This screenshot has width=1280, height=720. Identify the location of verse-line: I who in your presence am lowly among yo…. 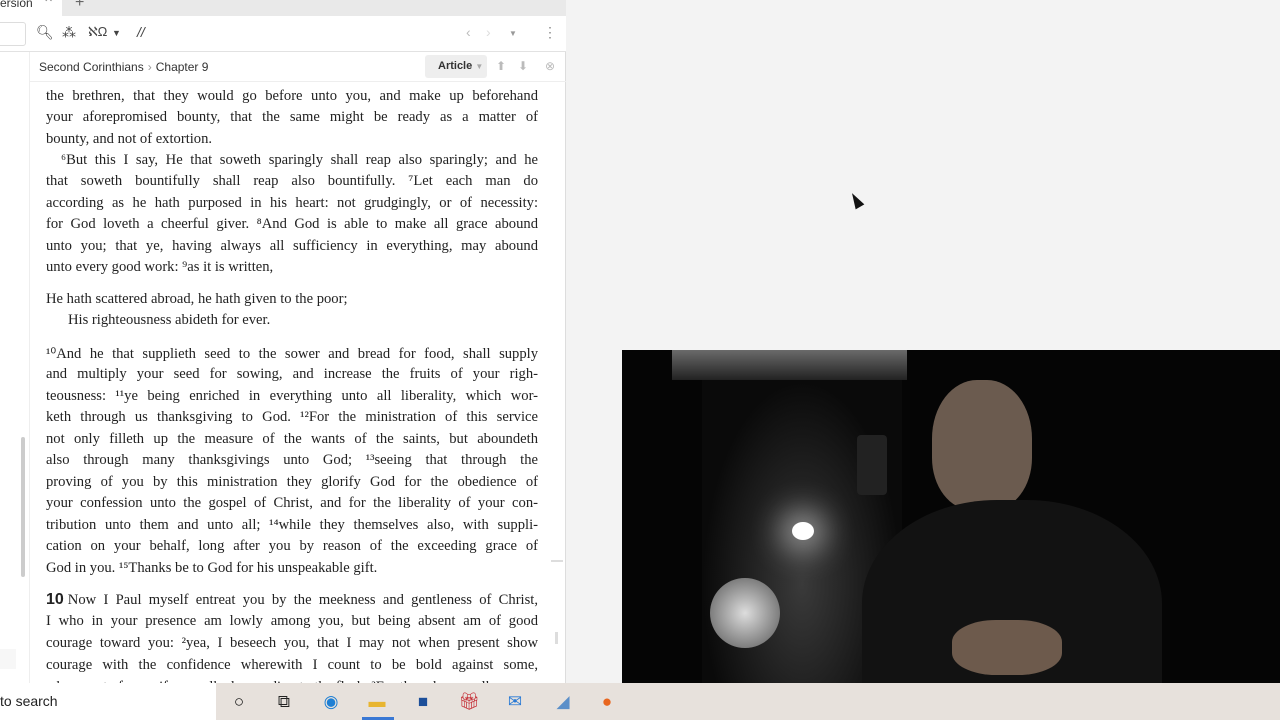
(292, 623).